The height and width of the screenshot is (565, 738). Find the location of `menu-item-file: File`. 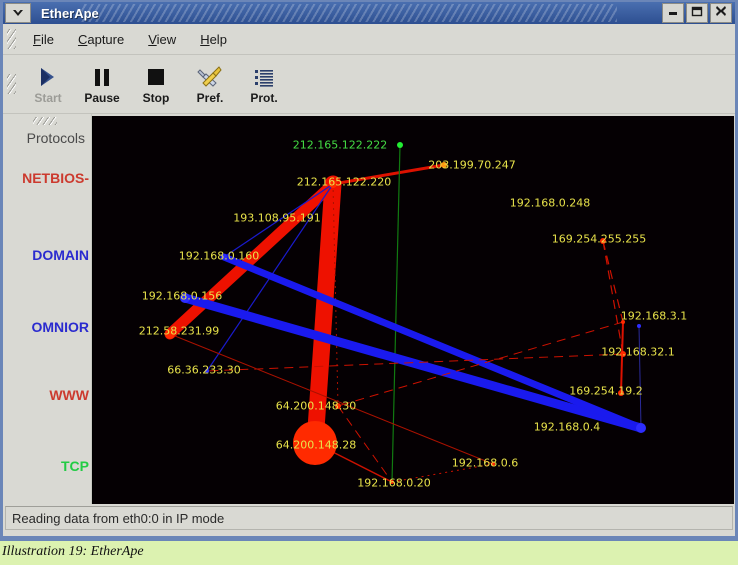

menu-item-file: File is located at coordinates (43, 39).